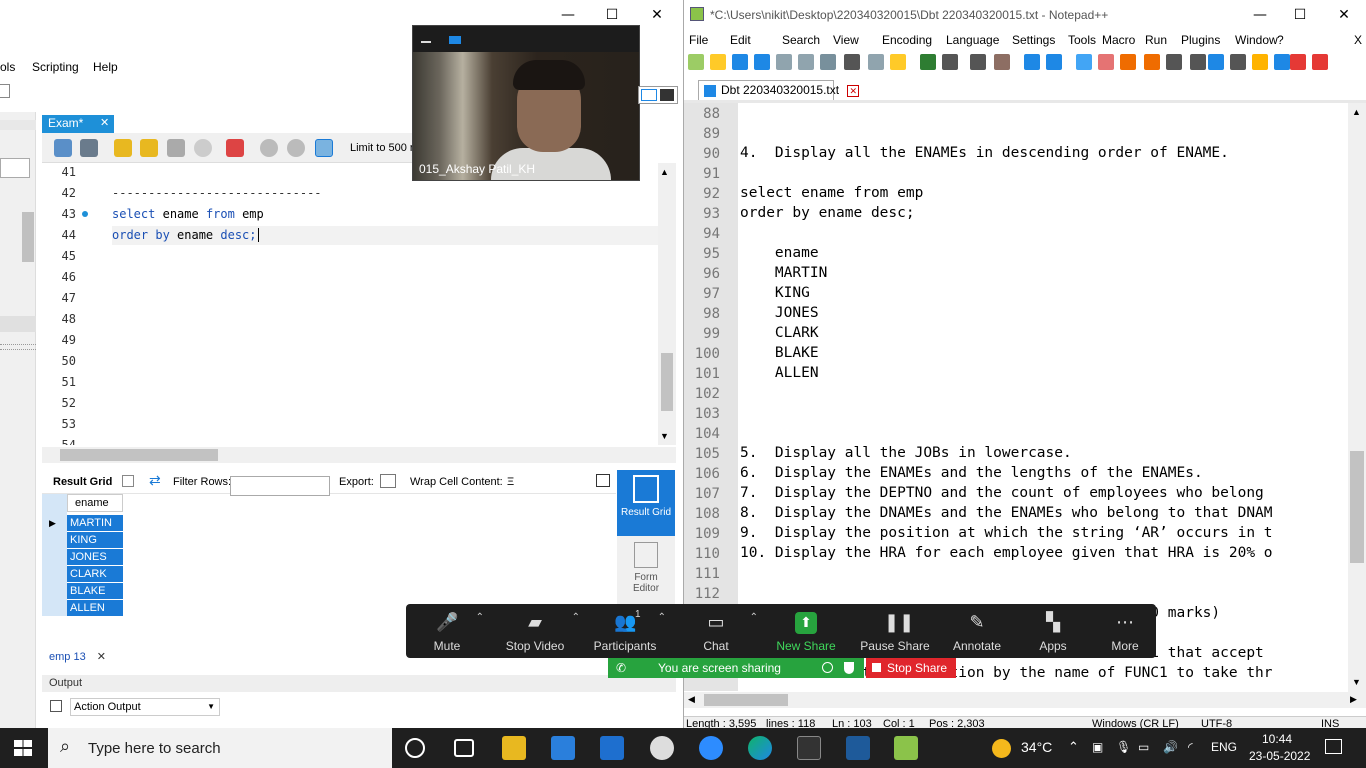  What do you see at coordinates (718, 631) in the screenshot?
I see `chat-button: ▭ Chat ⌃` at bounding box center [718, 631].